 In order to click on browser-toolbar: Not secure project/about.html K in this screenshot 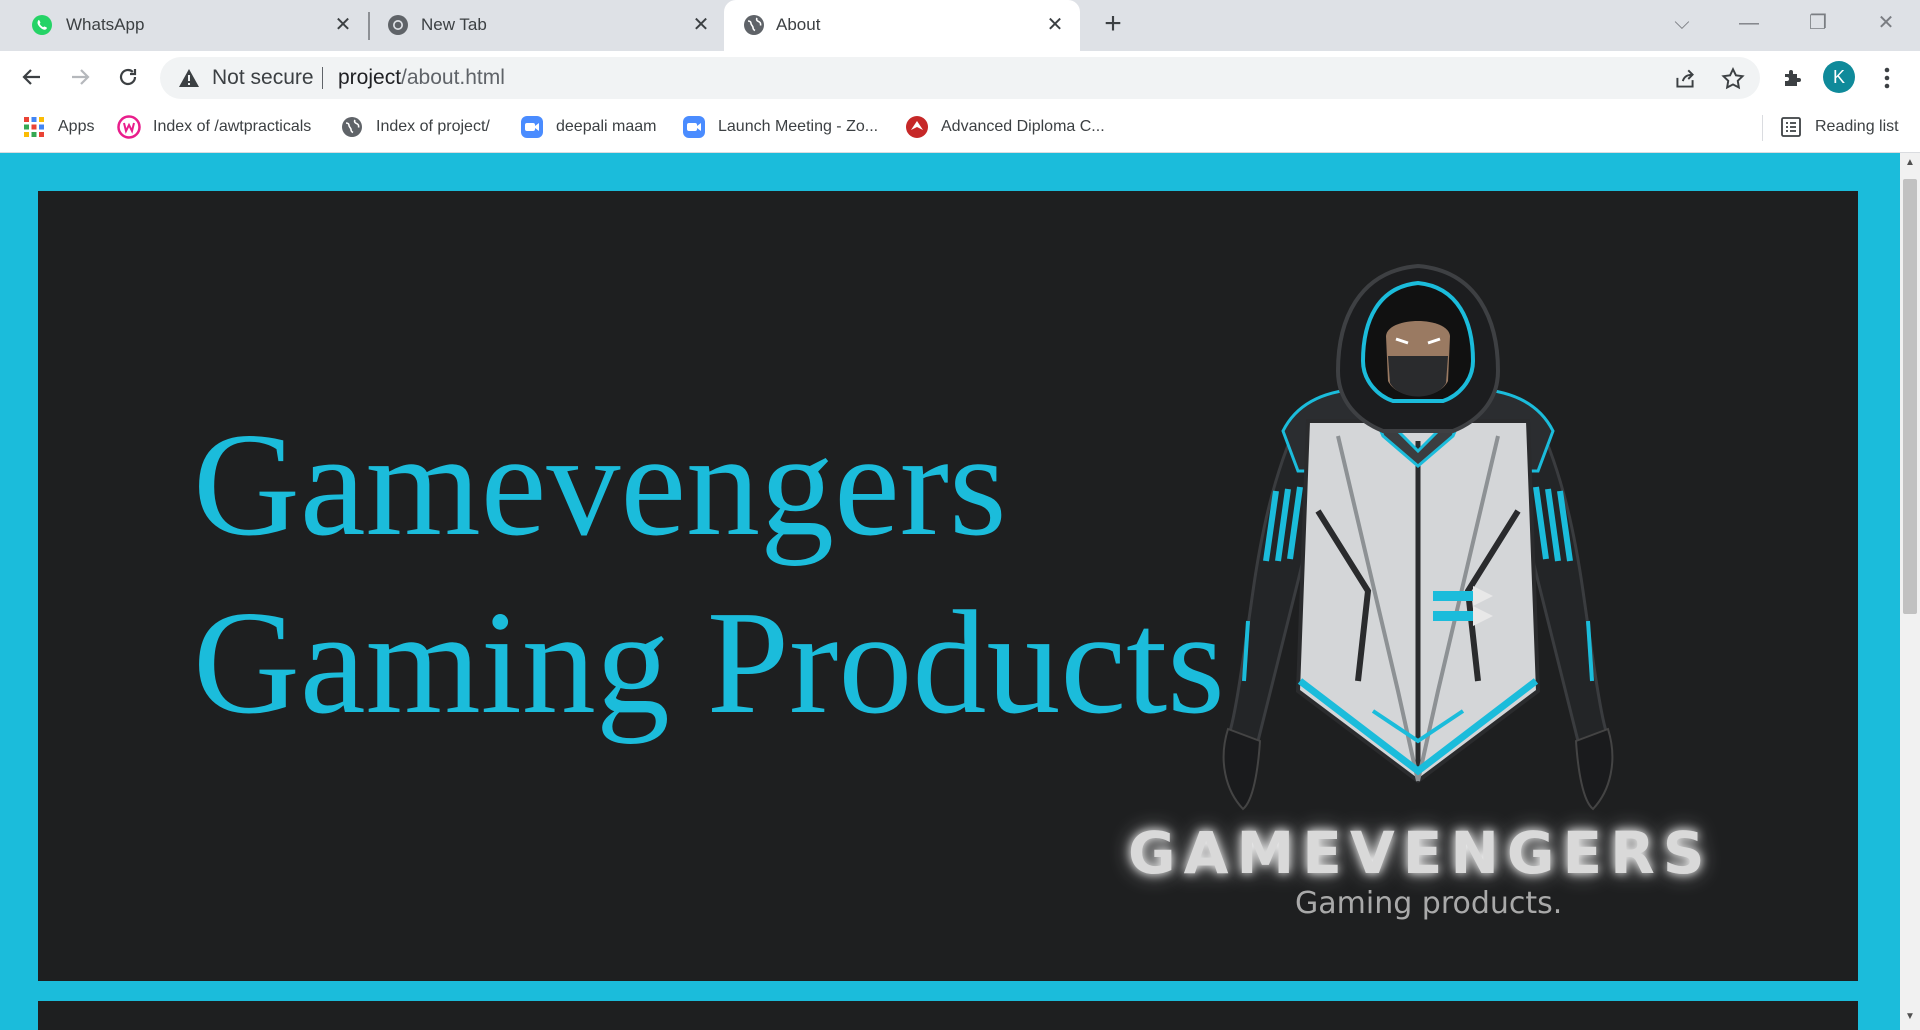, I will do `click(960, 77)`.